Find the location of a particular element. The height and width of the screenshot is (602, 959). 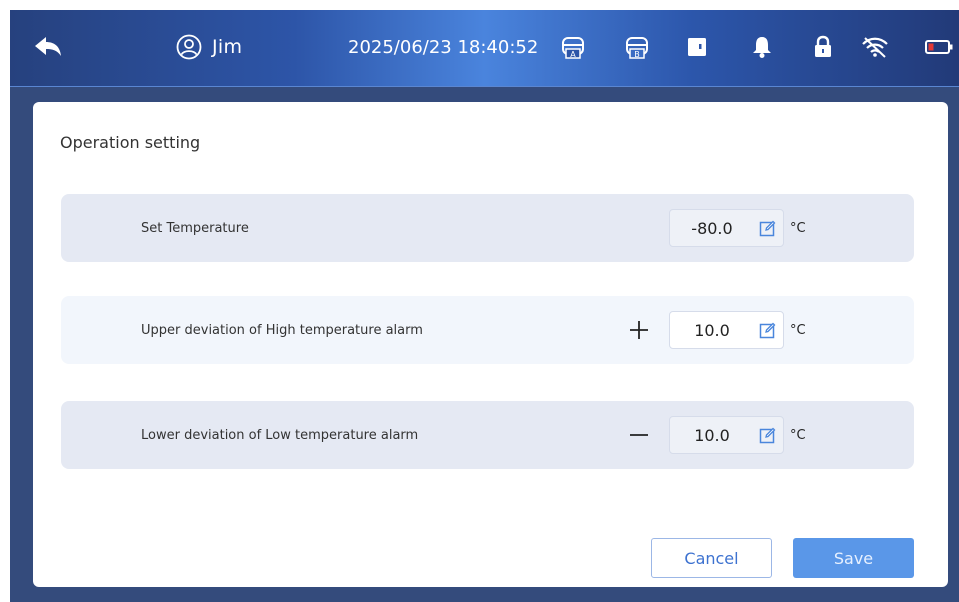

set-temperature-row: Set Temperature -80.0 °C is located at coordinates (487, 228).